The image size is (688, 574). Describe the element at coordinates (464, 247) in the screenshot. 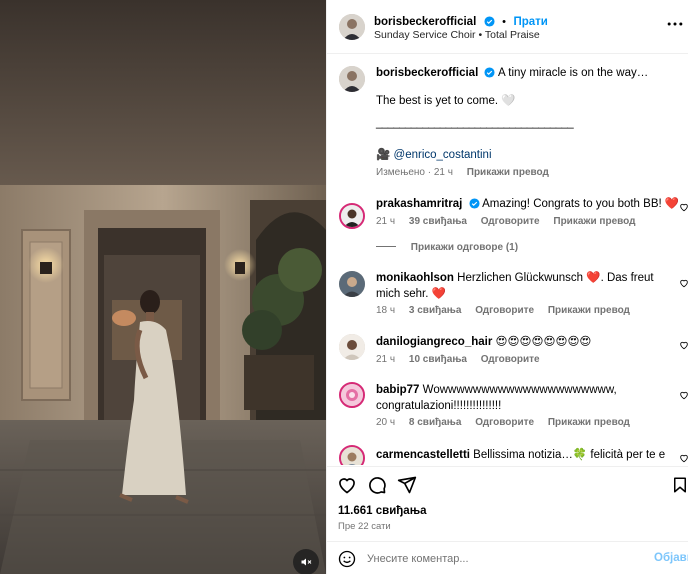

I see `view-replies-link: Прикажи одговоре (1)` at that location.